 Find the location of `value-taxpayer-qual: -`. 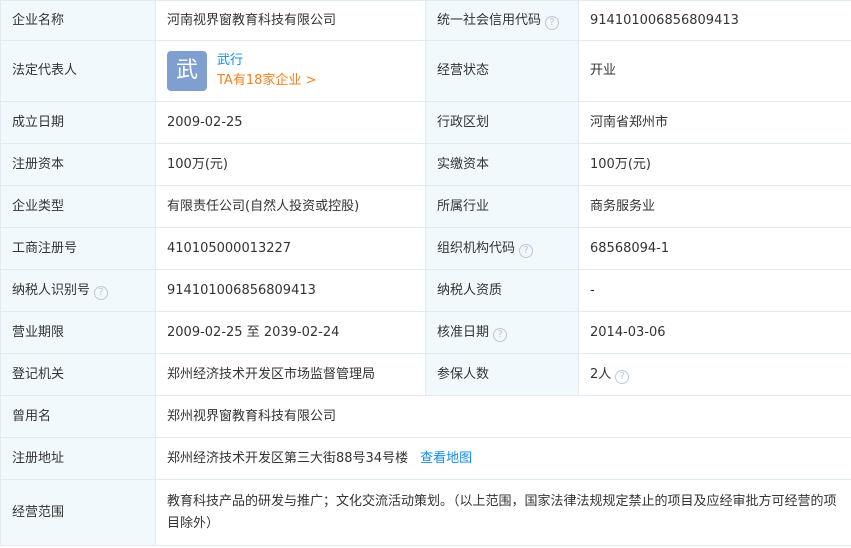

value-taxpayer-qual: - is located at coordinates (714, 290).